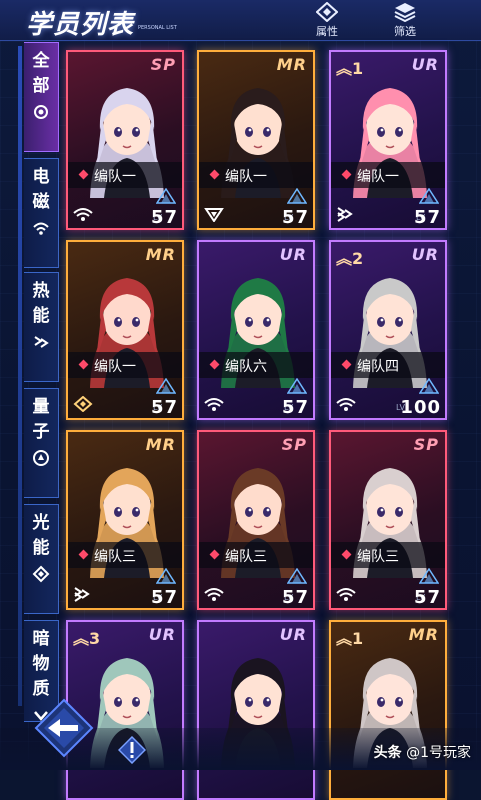 This screenshot has height=800, width=481. Describe the element at coordinates (41, 419) in the screenshot. I see `sidebar-item-label: 量子` at that location.